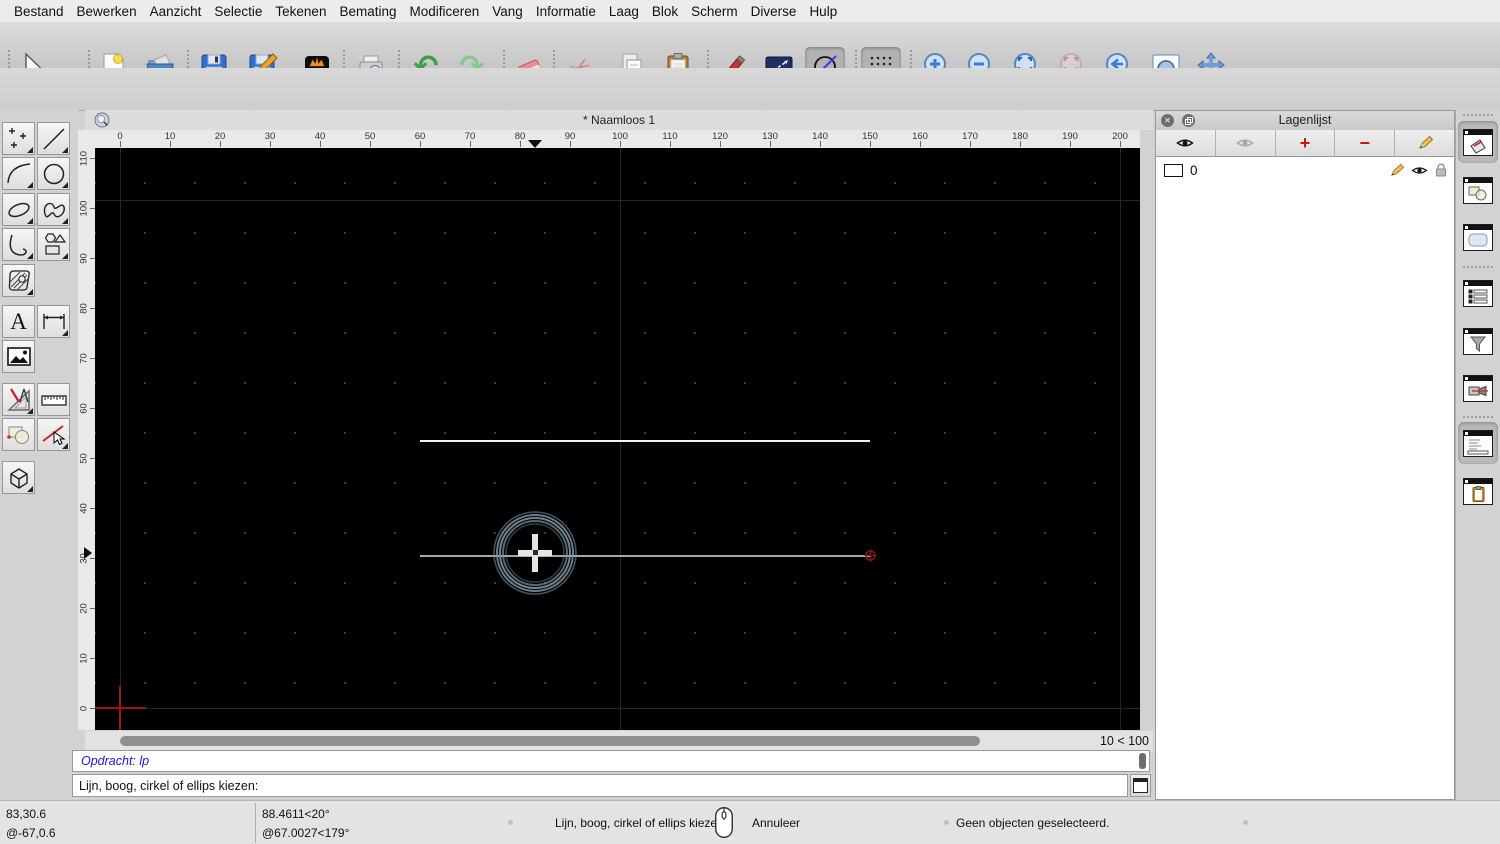 The height and width of the screenshot is (844, 1500). What do you see at coordinates (695, 785) in the screenshot?
I see `command-input` at bounding box center [695, 785].